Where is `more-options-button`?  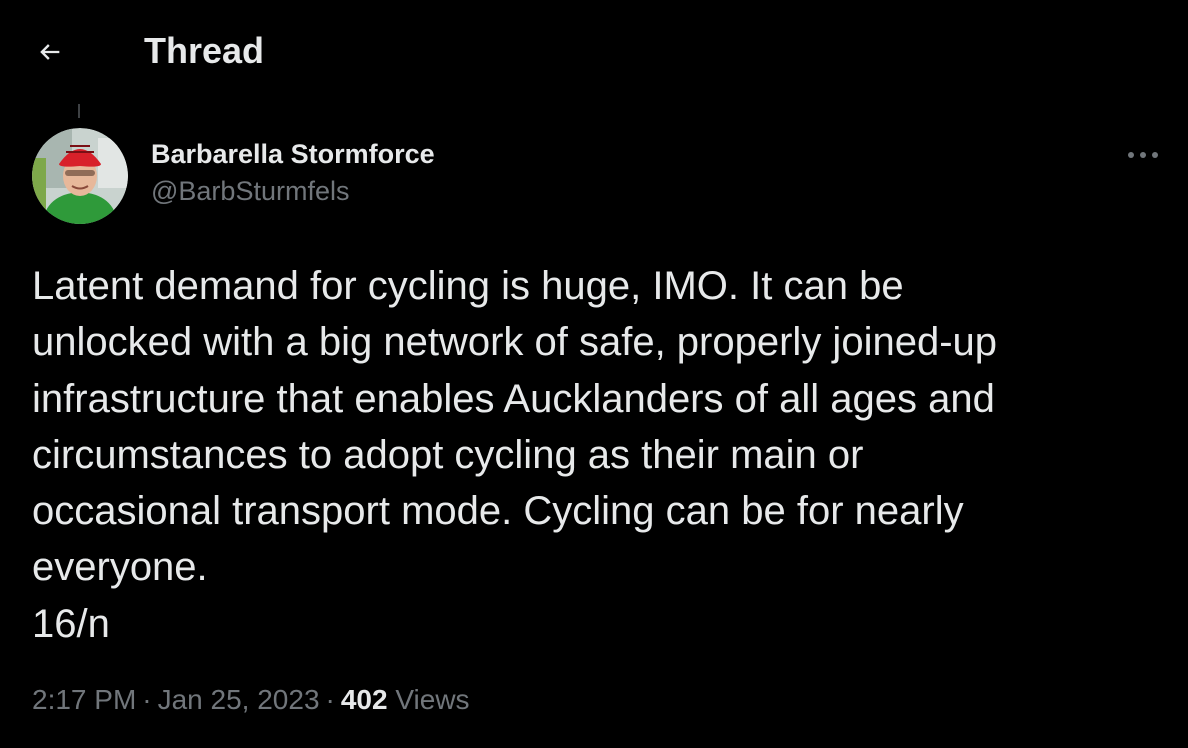
more-options-button is located at coordinates (1143, 155).